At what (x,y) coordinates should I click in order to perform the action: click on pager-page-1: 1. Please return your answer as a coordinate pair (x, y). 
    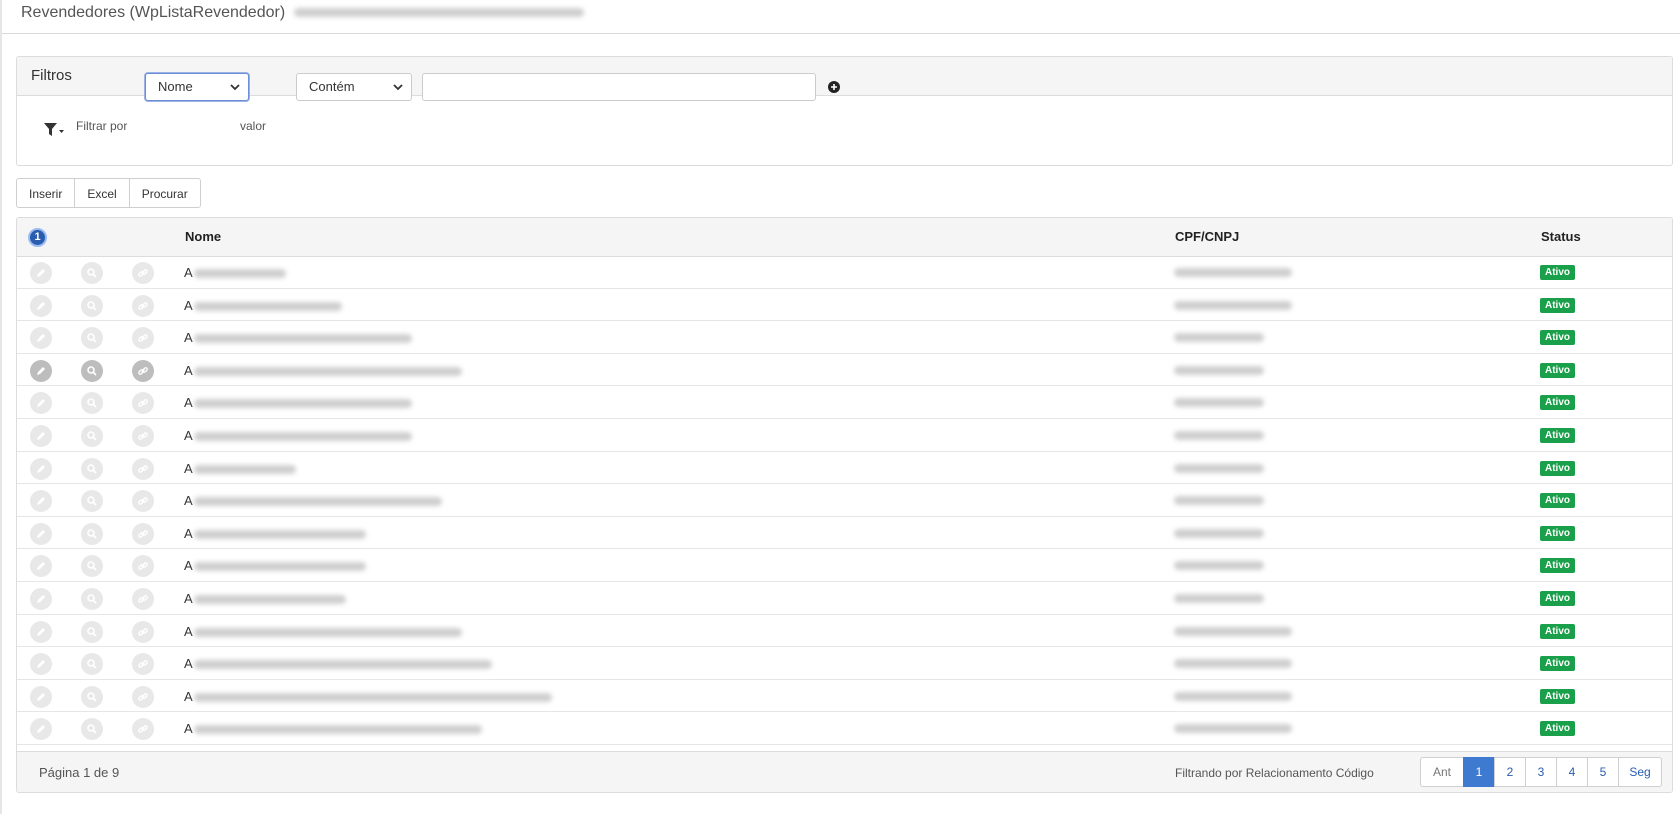
    Looking at the image, I should click on (1479, 772).